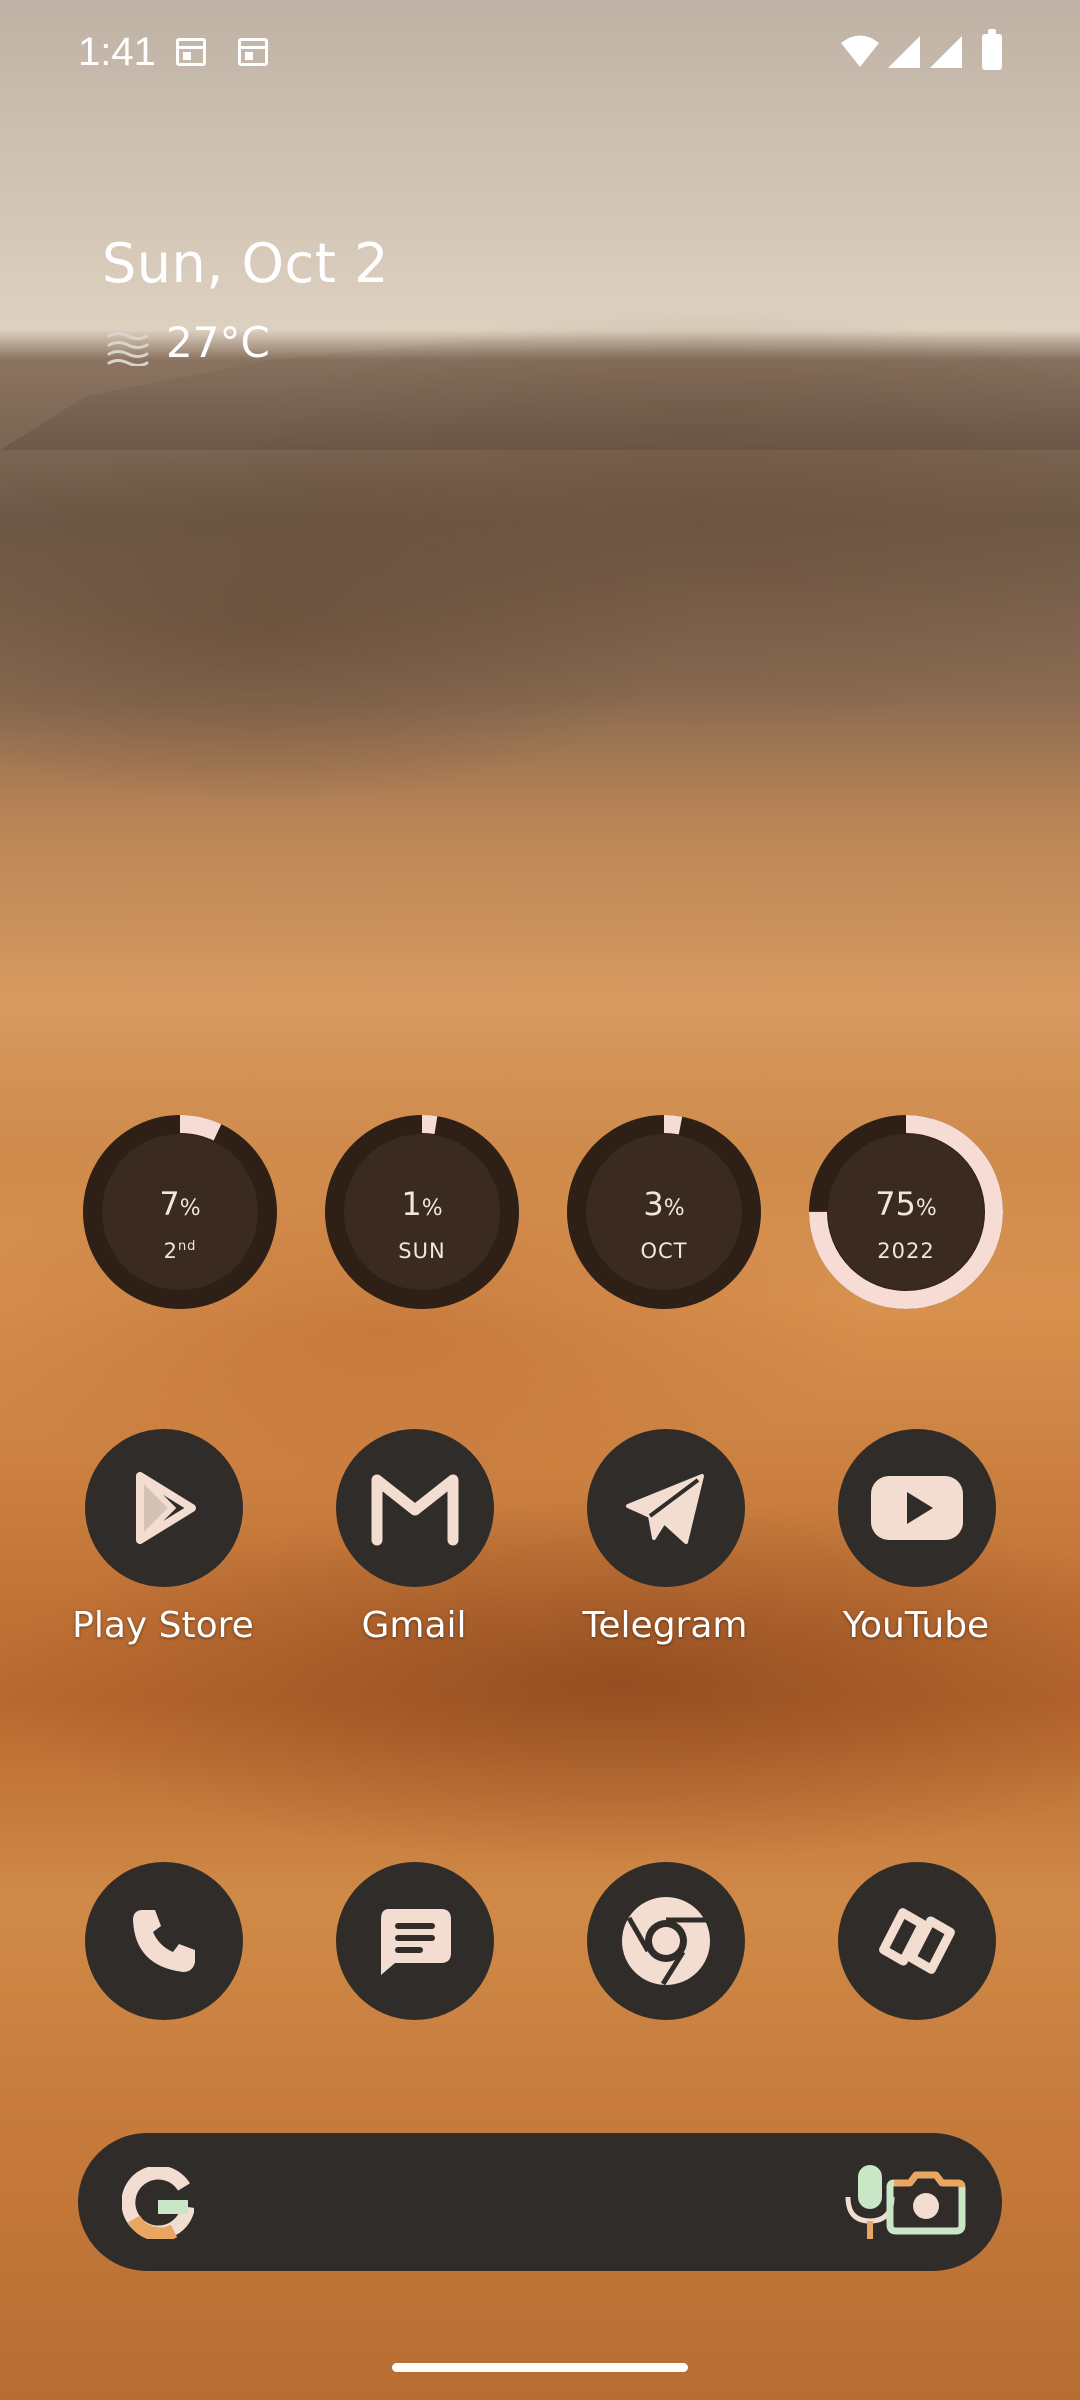 The height and width of the screenshot is (2400, 1080). What do you see at coordinates (128, 349) in the screenshot?
I see `haze-icon` at bounding box center [128, 349].